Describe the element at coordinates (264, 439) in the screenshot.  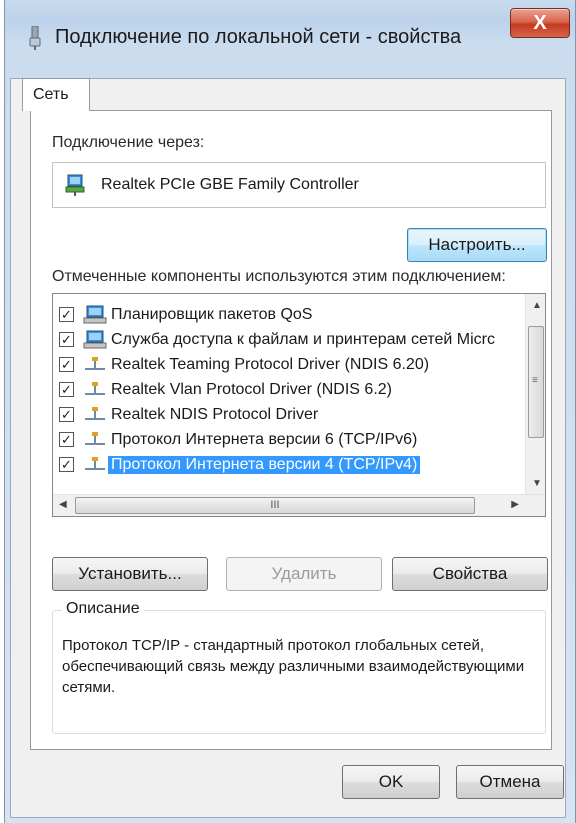
I see `list-item-label: Протокол Интернета версии 6 (TCP/IPv6)` at that location.